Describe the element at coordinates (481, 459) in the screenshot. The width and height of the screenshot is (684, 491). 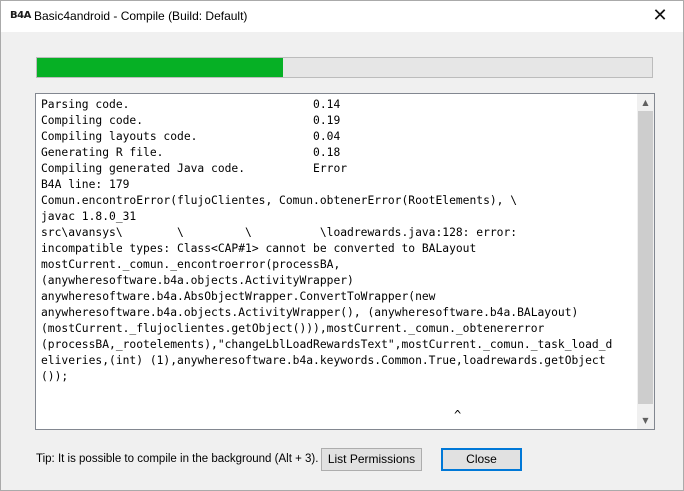
I see `close-button: Close` at that location.